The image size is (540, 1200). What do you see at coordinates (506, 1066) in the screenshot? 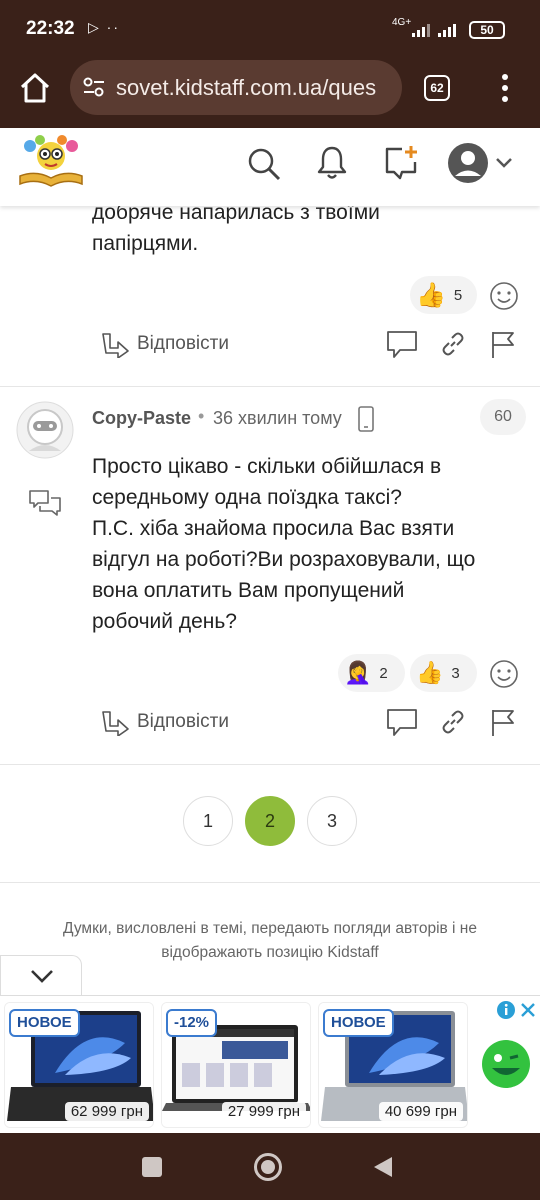
I see `advertiser-logo` at bounding box center [506, 1066].